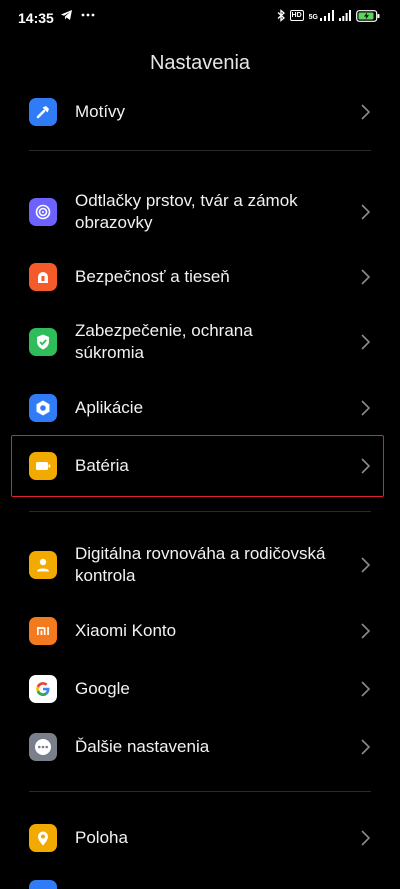  What do you see at coordinates (345, 15) in the screenshot?
I see `signal-strength-2-icon` at bounding box center [345, 15].